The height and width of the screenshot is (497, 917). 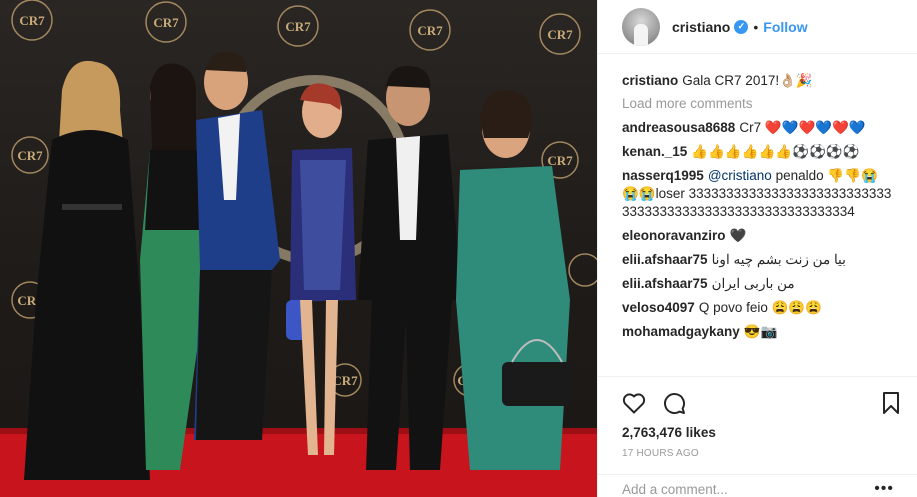 What do you see at coordinates (758, 432) in the screenshot?
I see `likes-count: 2,763,476 likes` at bounding box center [758, 432].